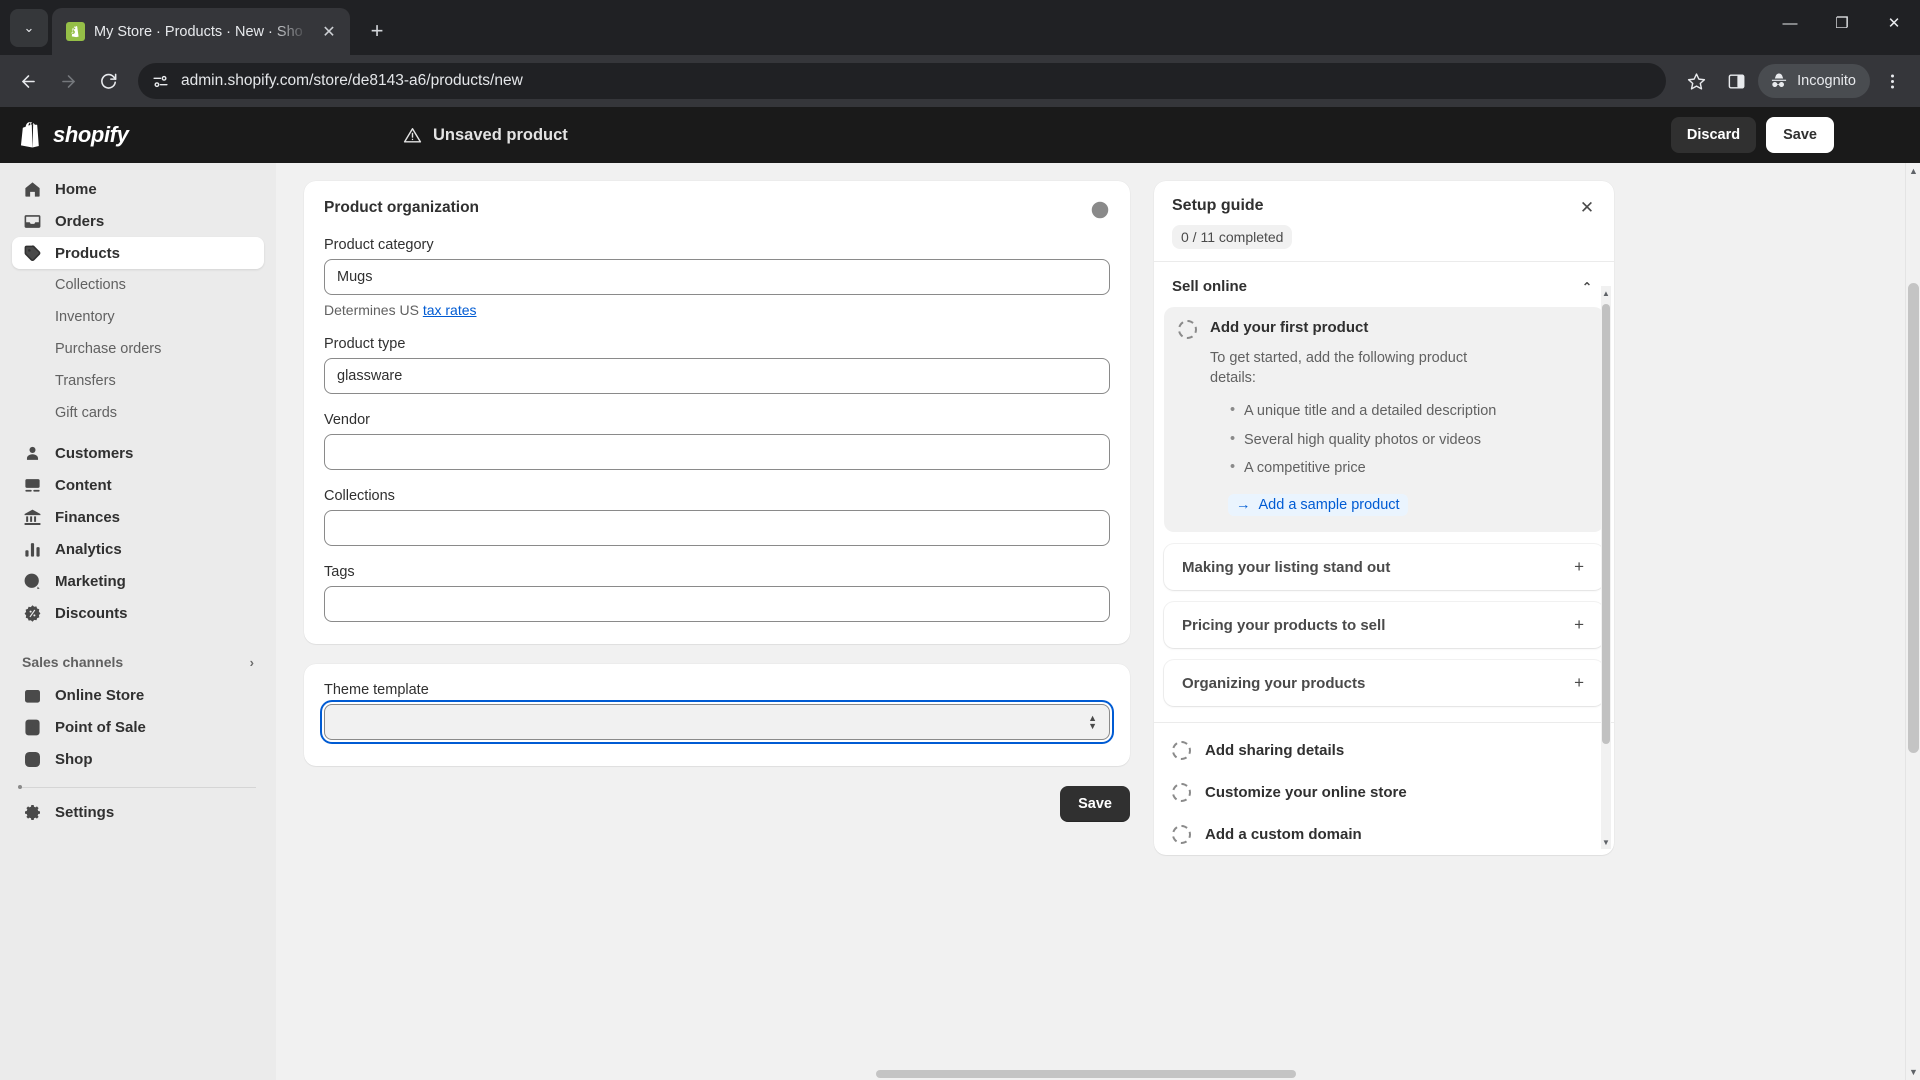 The image size is (1920, 1080). I want to click on list-item: Several high quality photos or videos, so click(1410, 440).